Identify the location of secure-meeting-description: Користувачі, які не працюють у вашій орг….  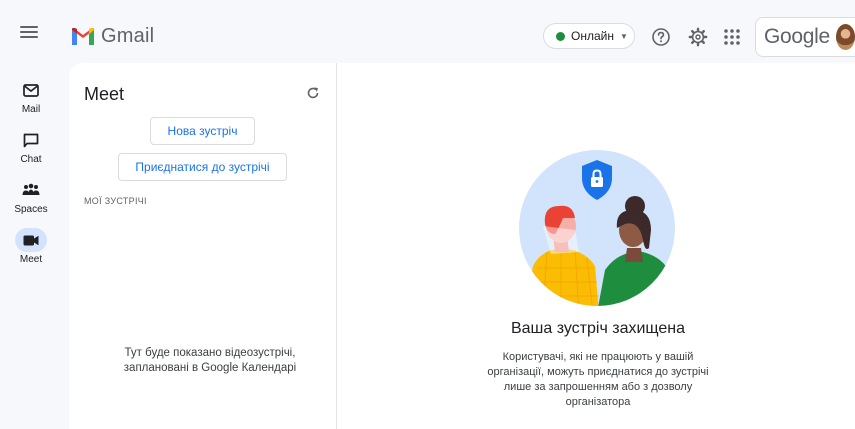
(598, 379).